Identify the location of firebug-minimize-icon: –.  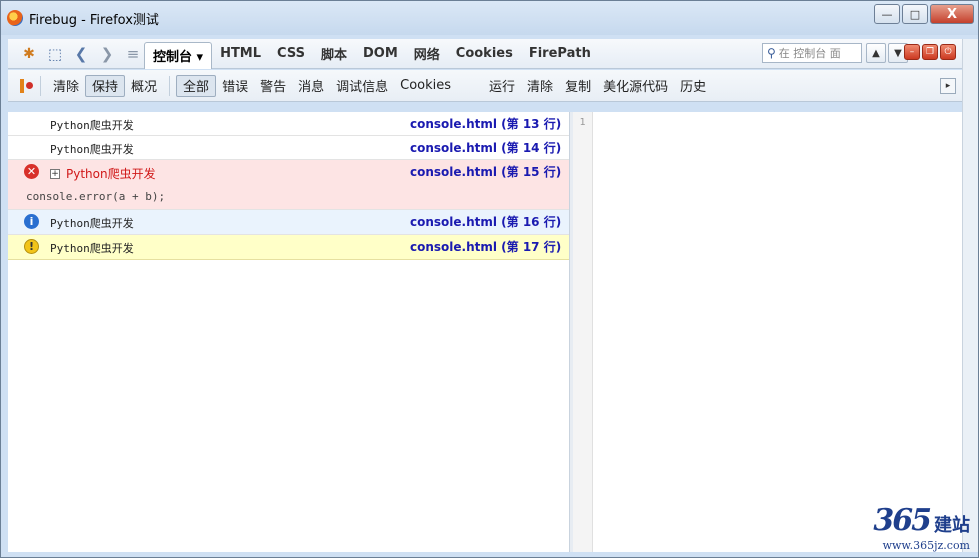
(912, 52).